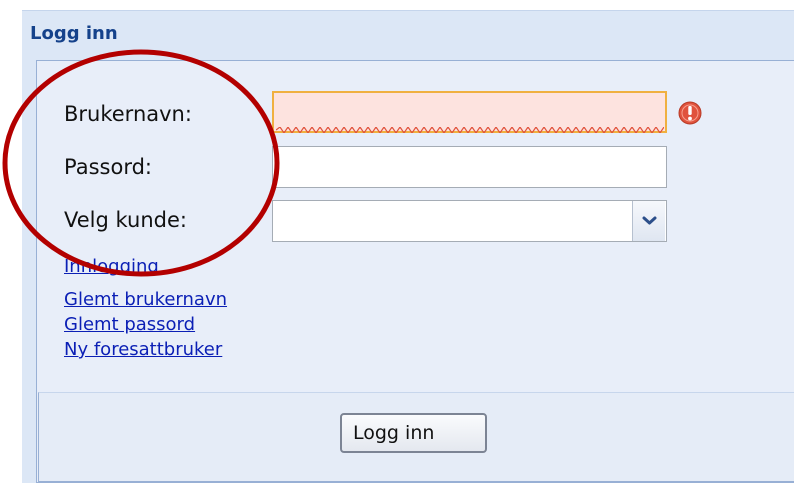 This screenshot has height=495, width=794. I want to click on customer-select-trigger, so click(648, 221).